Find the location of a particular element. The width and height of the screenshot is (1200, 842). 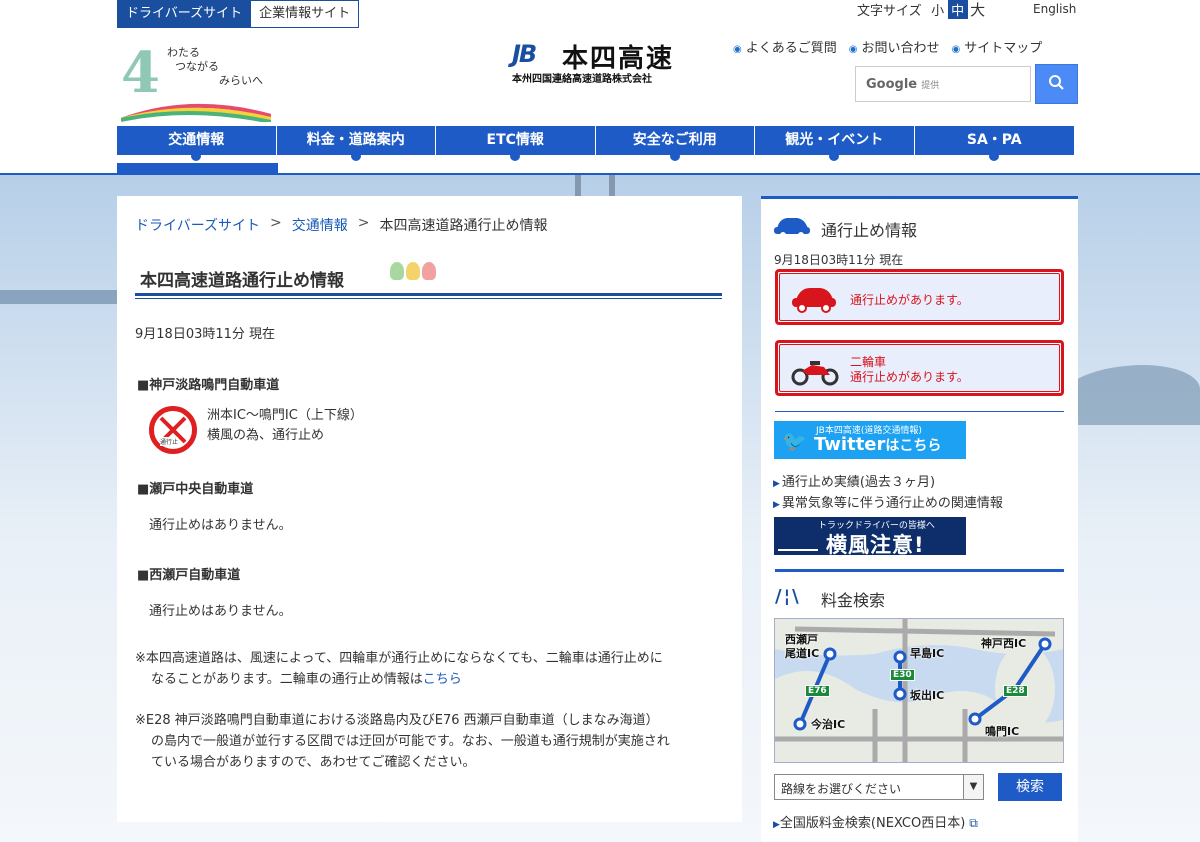

global-nav: 交通情報 料金・道路案内 ETC情報 安全なご利用 観光・イベント SA・PA is located at coordinates (595, 143).